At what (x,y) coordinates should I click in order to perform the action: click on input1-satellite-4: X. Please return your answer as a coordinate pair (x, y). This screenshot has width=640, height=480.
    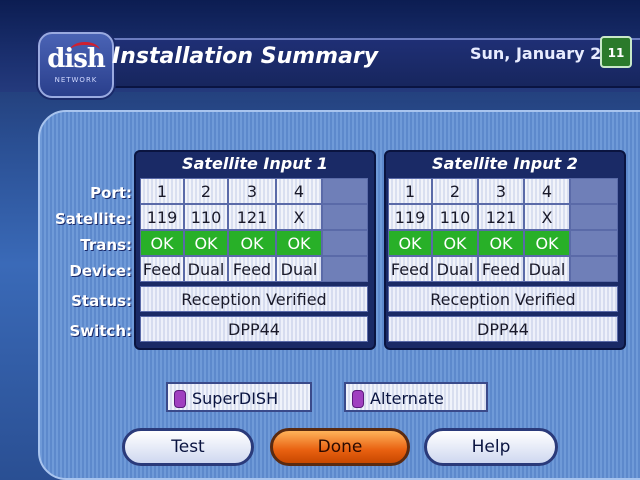
    Looking at the image, I should click on (299, 217).